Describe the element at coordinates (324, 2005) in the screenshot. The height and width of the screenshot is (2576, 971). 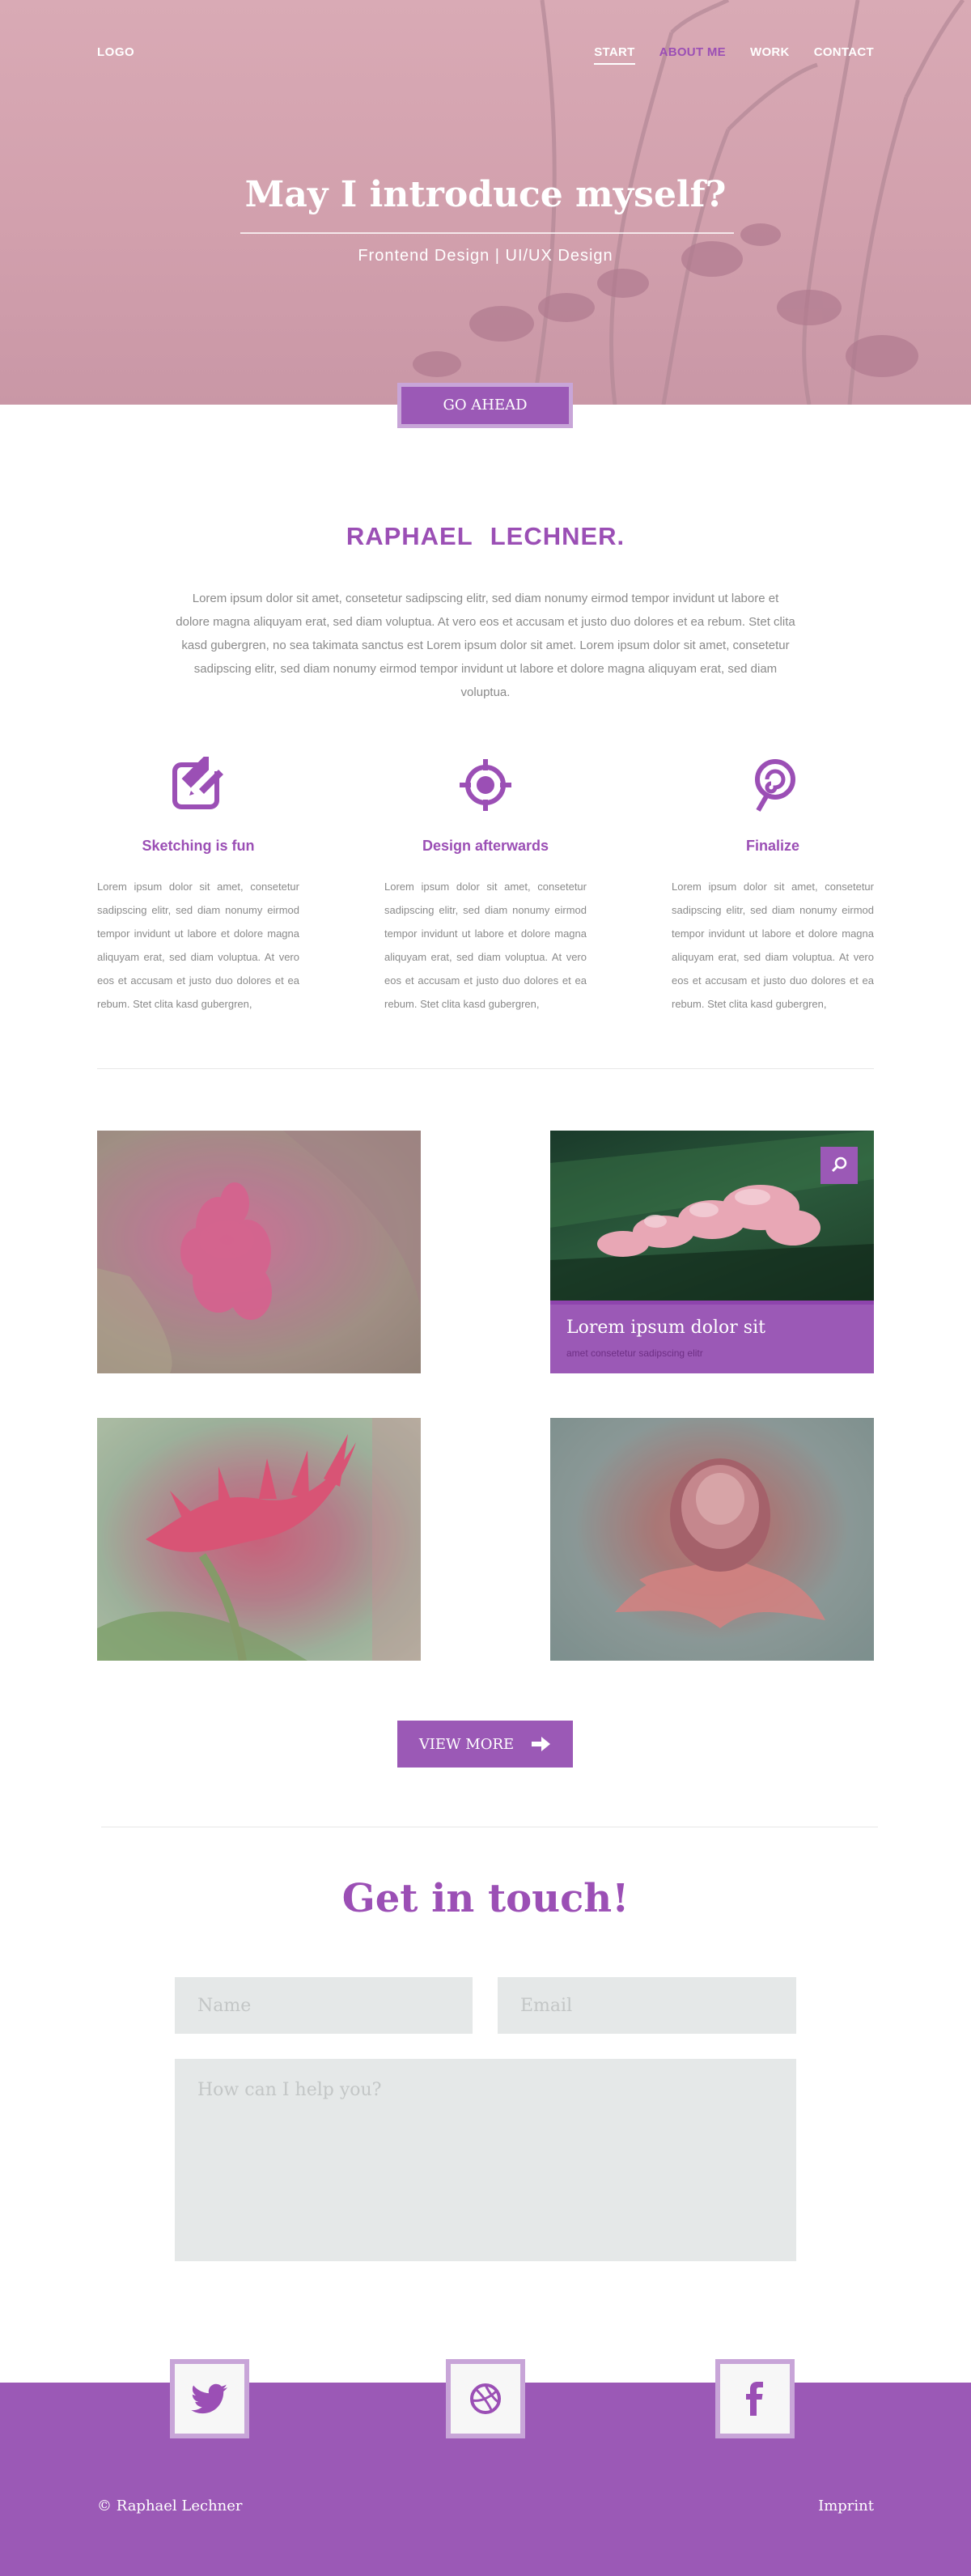
I see `name-field` at that location.